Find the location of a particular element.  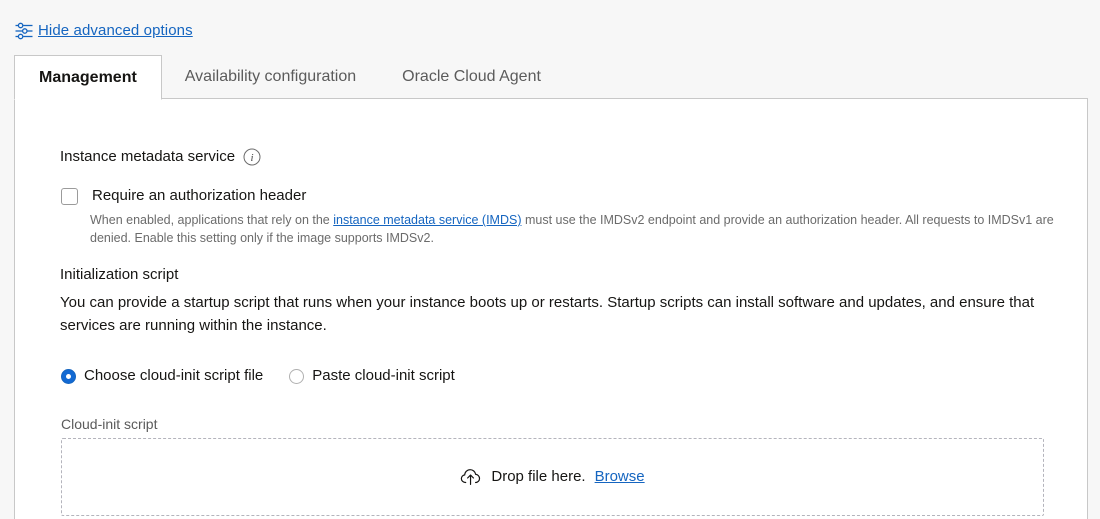

tab-availability-configuration: Availability configuration is located at coordinates (270, 76).